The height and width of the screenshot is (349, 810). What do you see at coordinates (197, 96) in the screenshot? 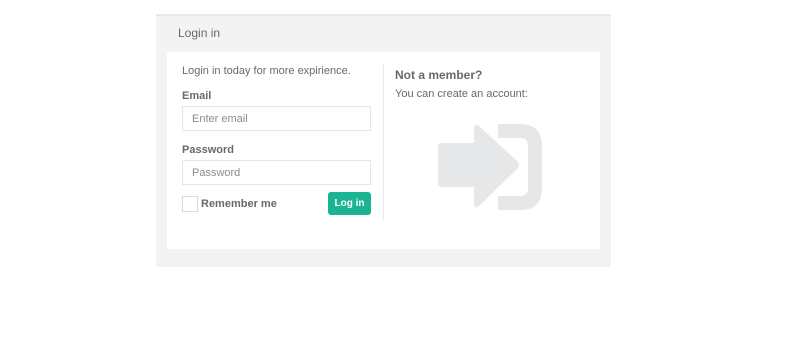
I see `email-label: Email` at bounding box center [197, 96].